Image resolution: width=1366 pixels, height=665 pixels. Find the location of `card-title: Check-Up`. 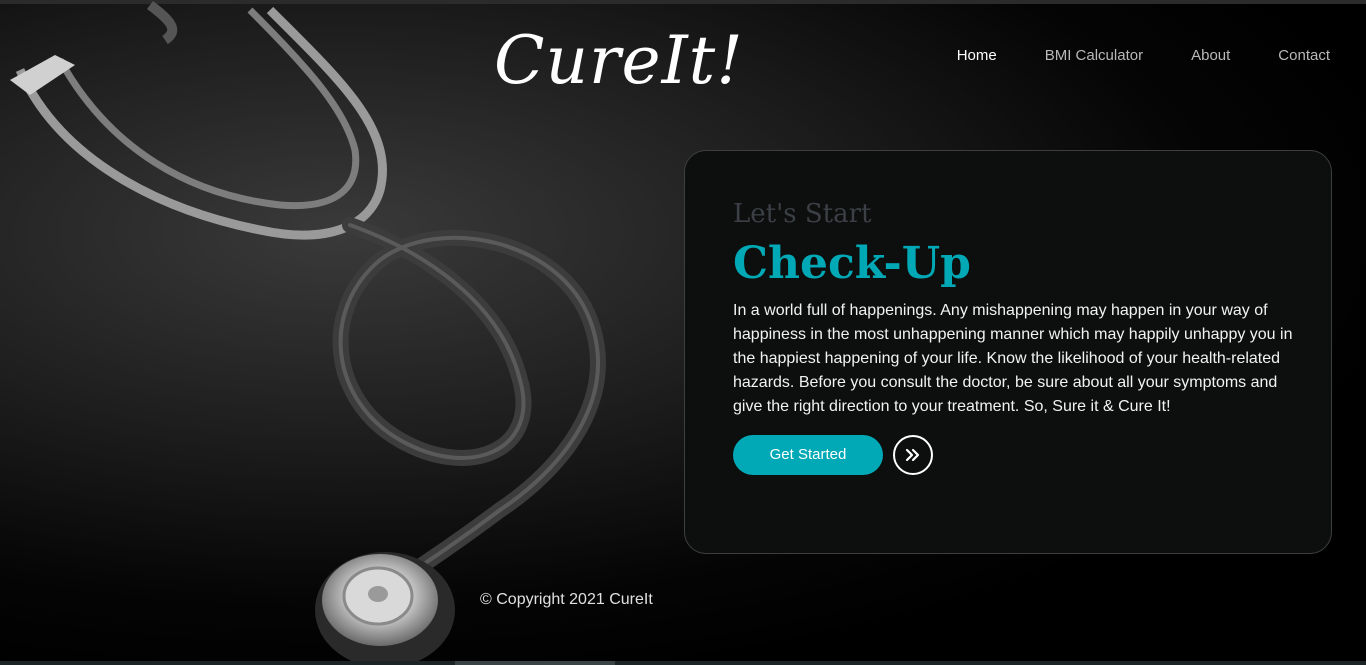

card-title: Check-Up is located at coordinates (852, 264).